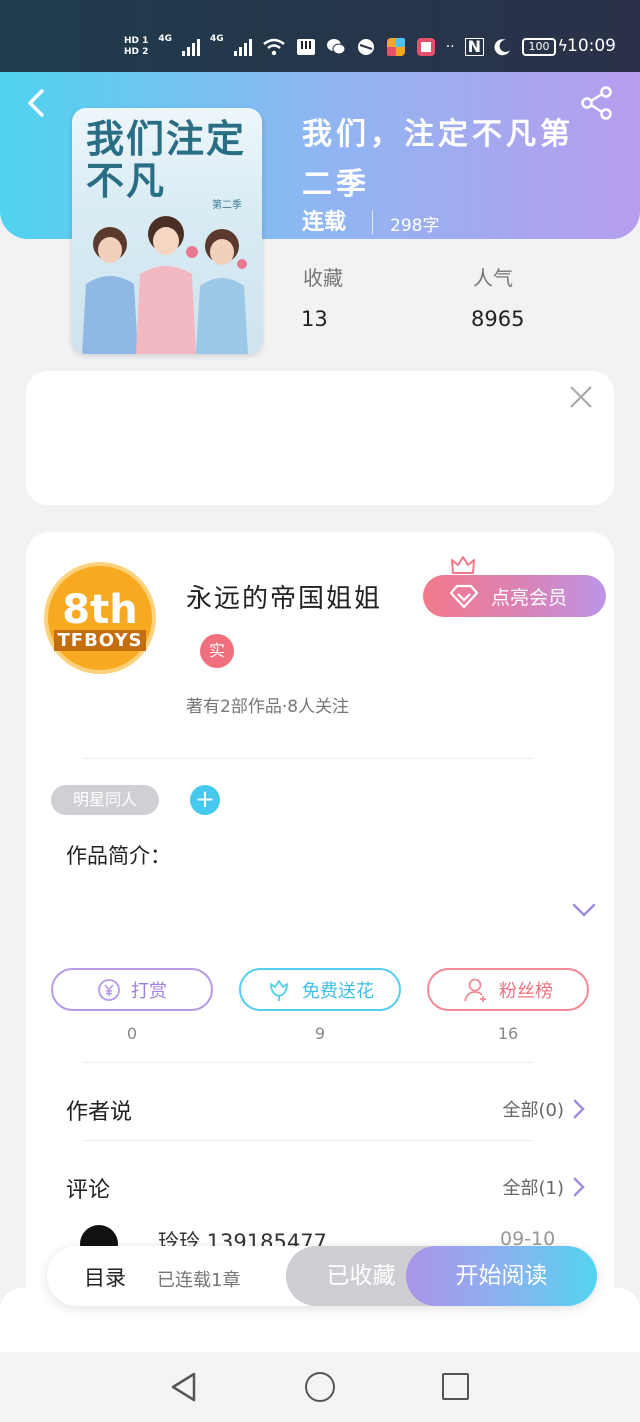 The width and height of the screenshot is (640, 1422). What do you see at coordinates (217, 651) in the screenshot?
I see `verified-badge: 实` at bounding box center [217, 651].